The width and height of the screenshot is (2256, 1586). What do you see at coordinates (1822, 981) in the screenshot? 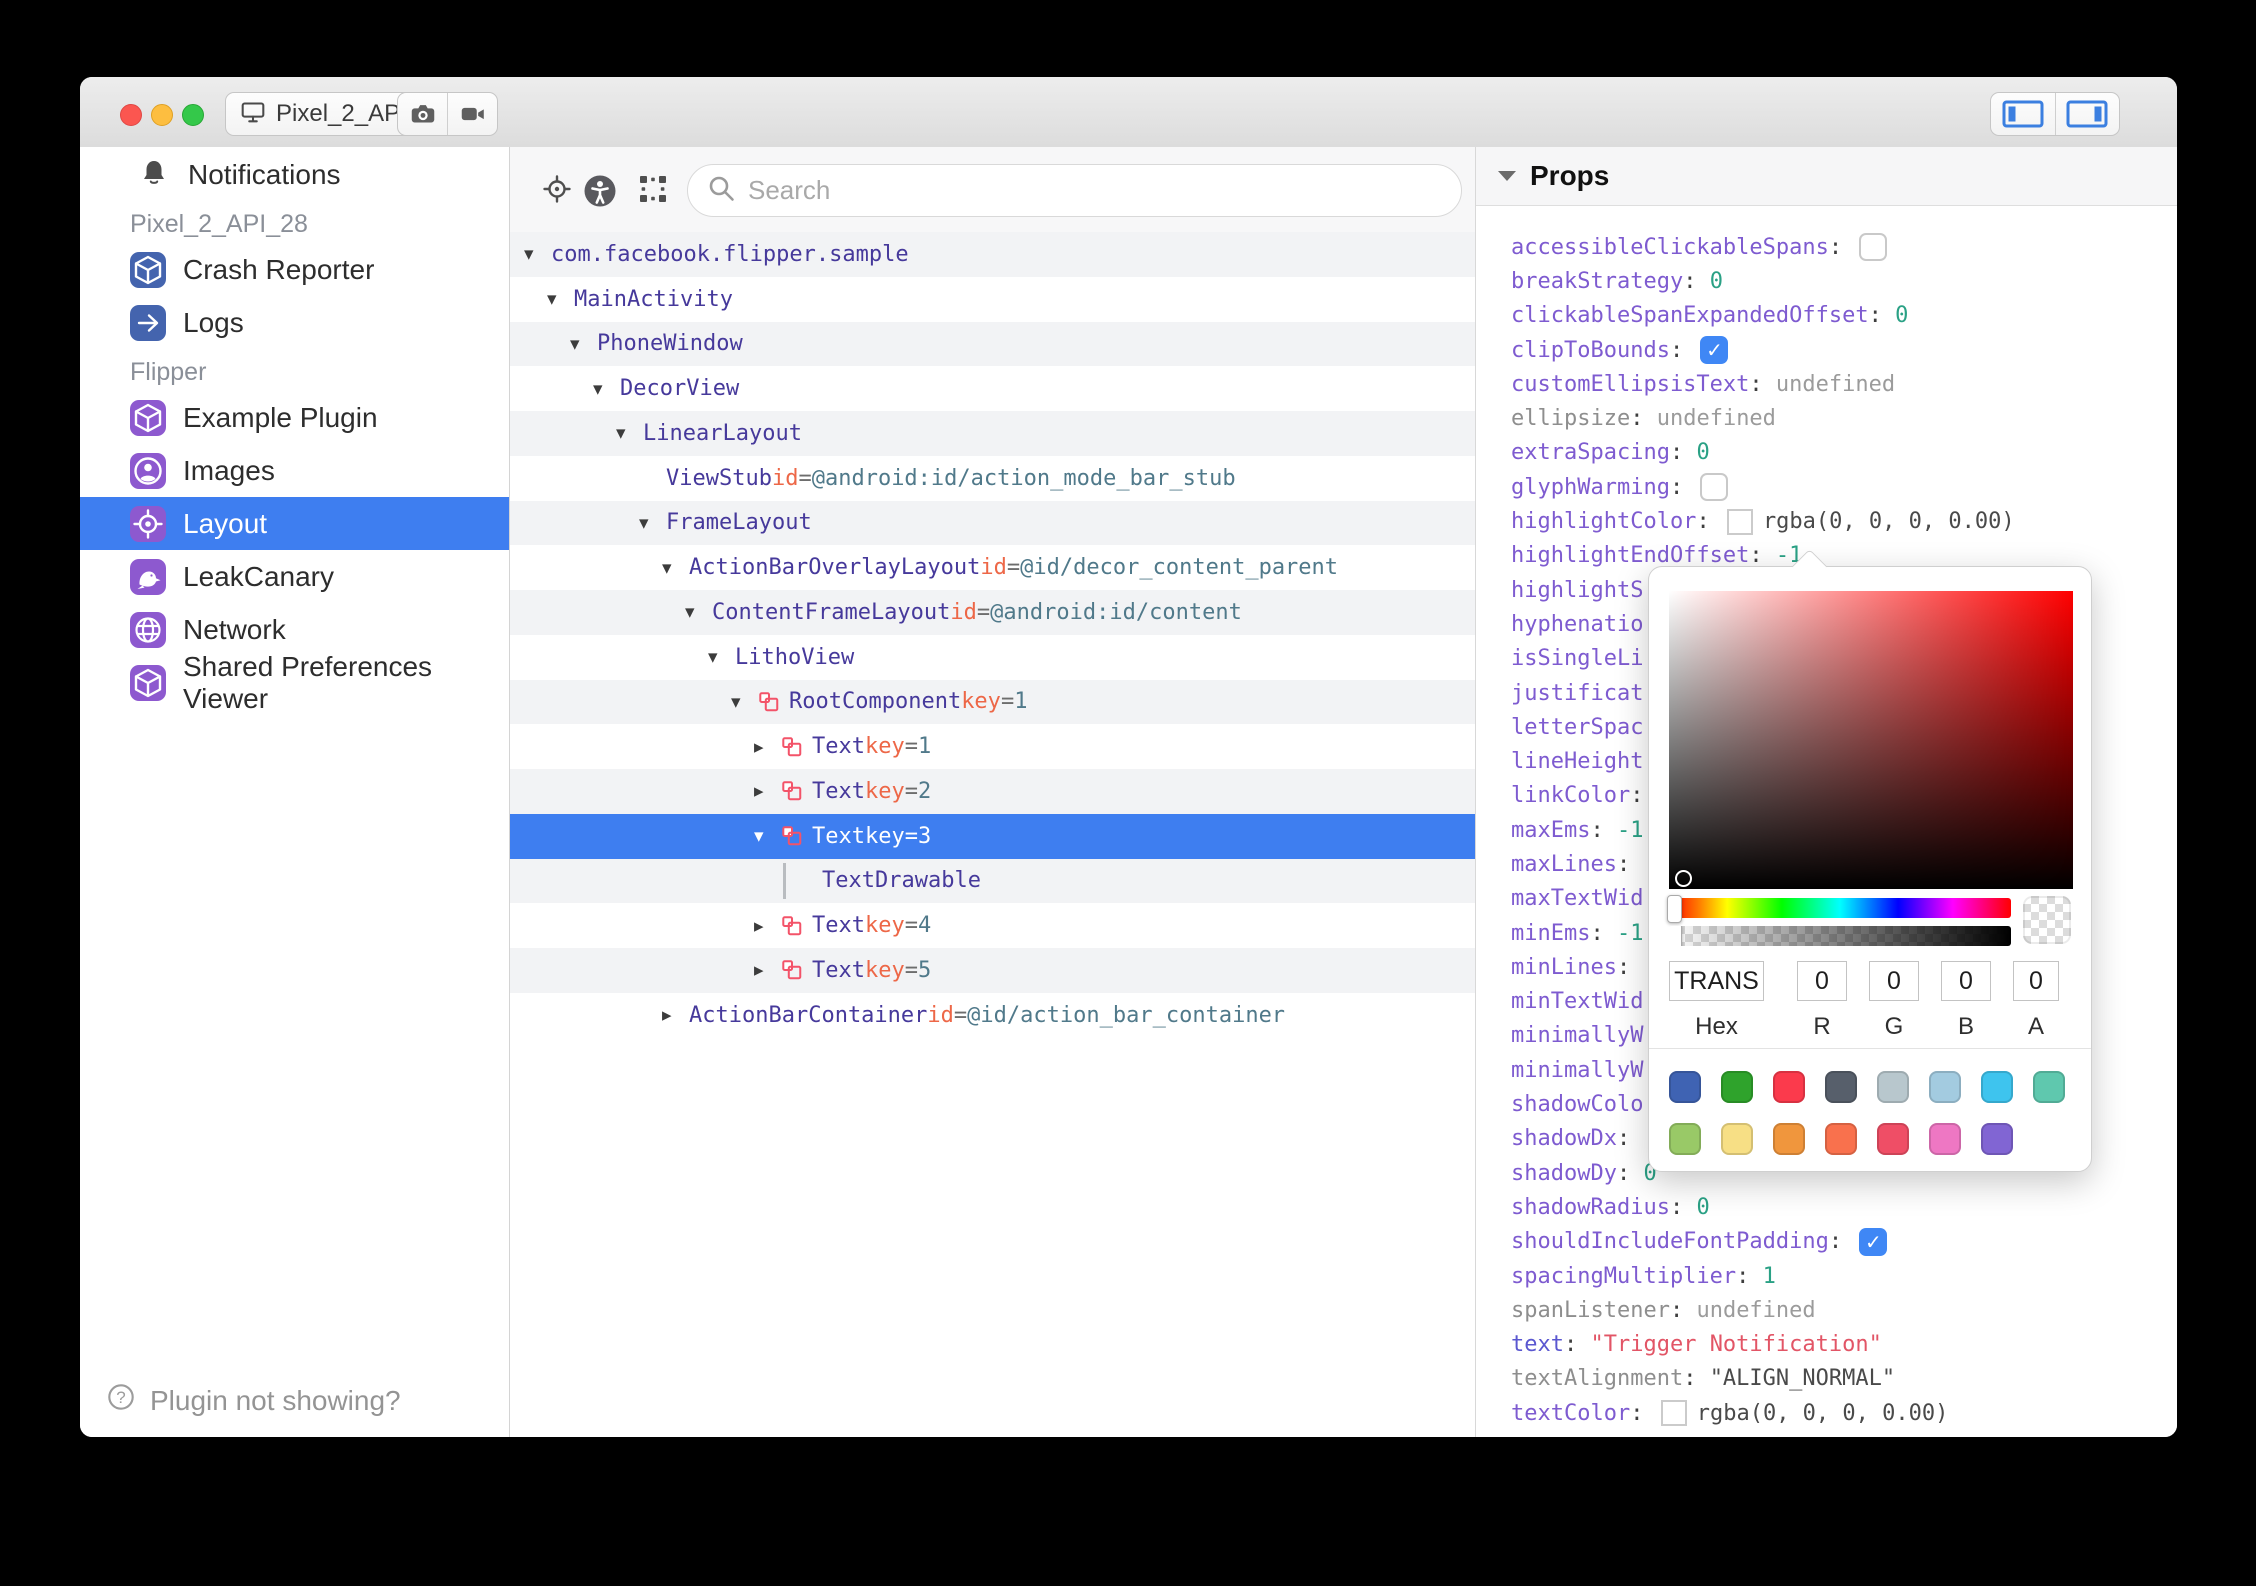
I see `red-input` at bounding box center [1822, 981].